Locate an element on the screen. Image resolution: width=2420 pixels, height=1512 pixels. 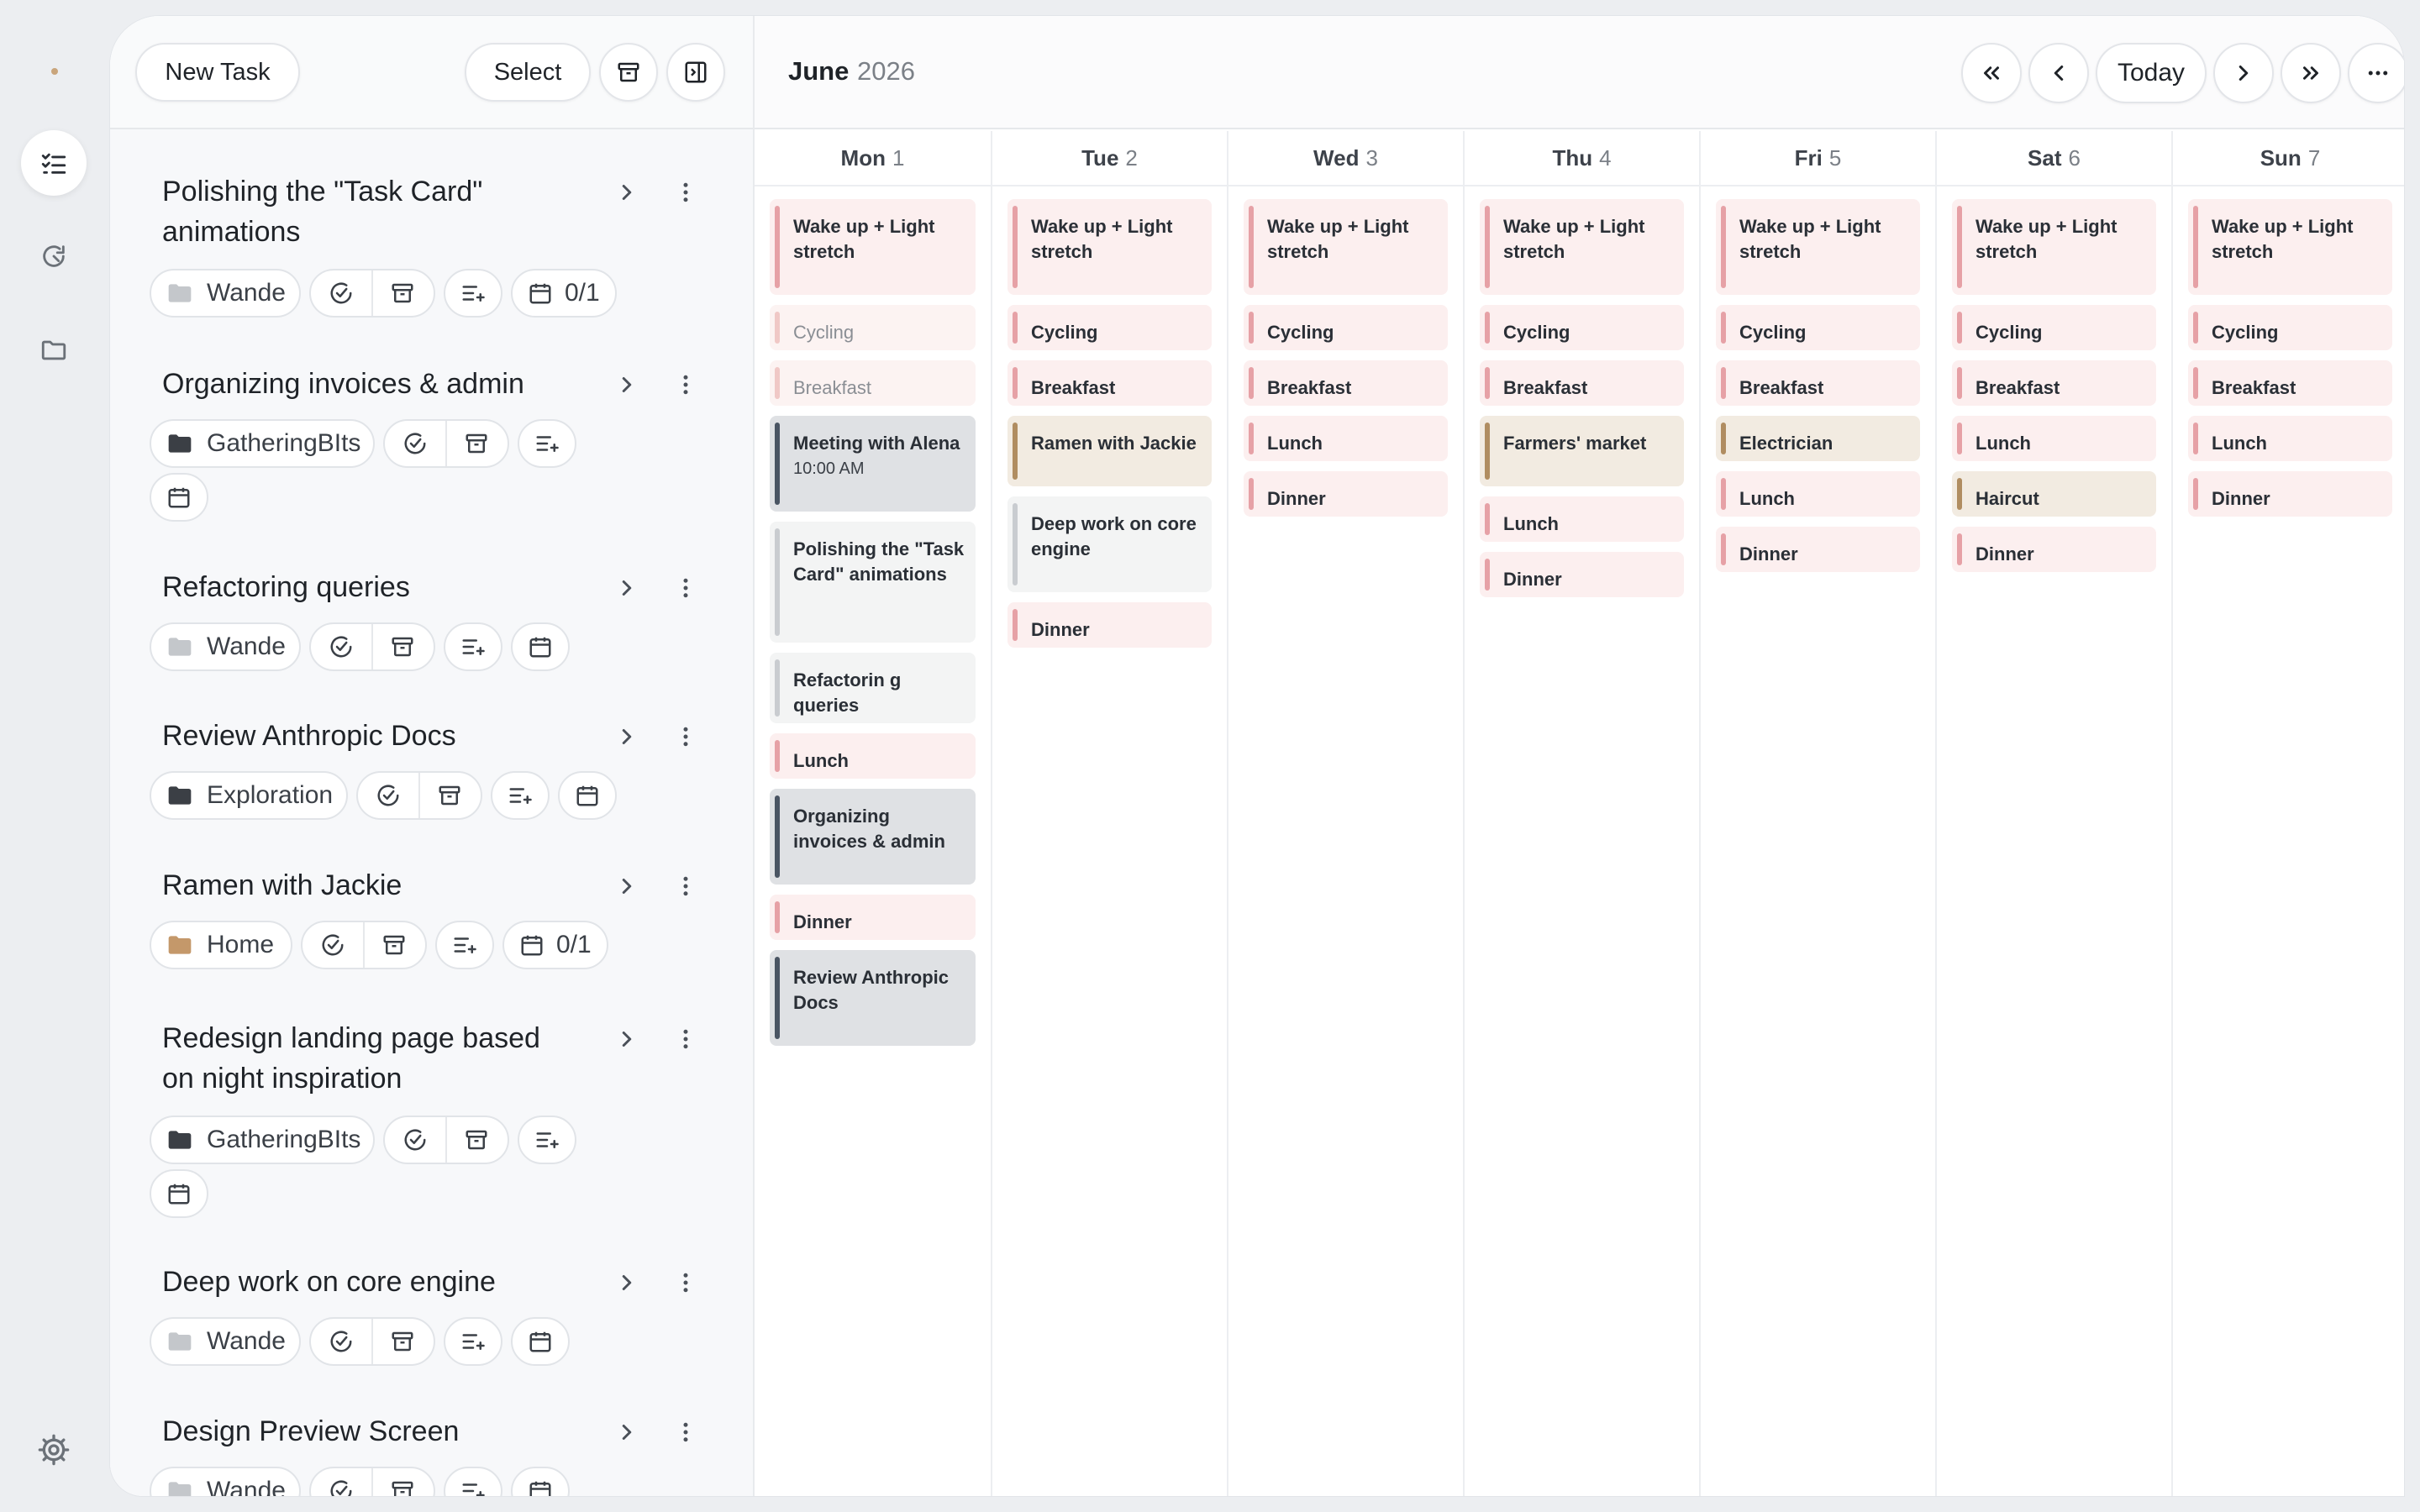
calendar-event: Deep work on core engine is located at coordinates (1109, 544).